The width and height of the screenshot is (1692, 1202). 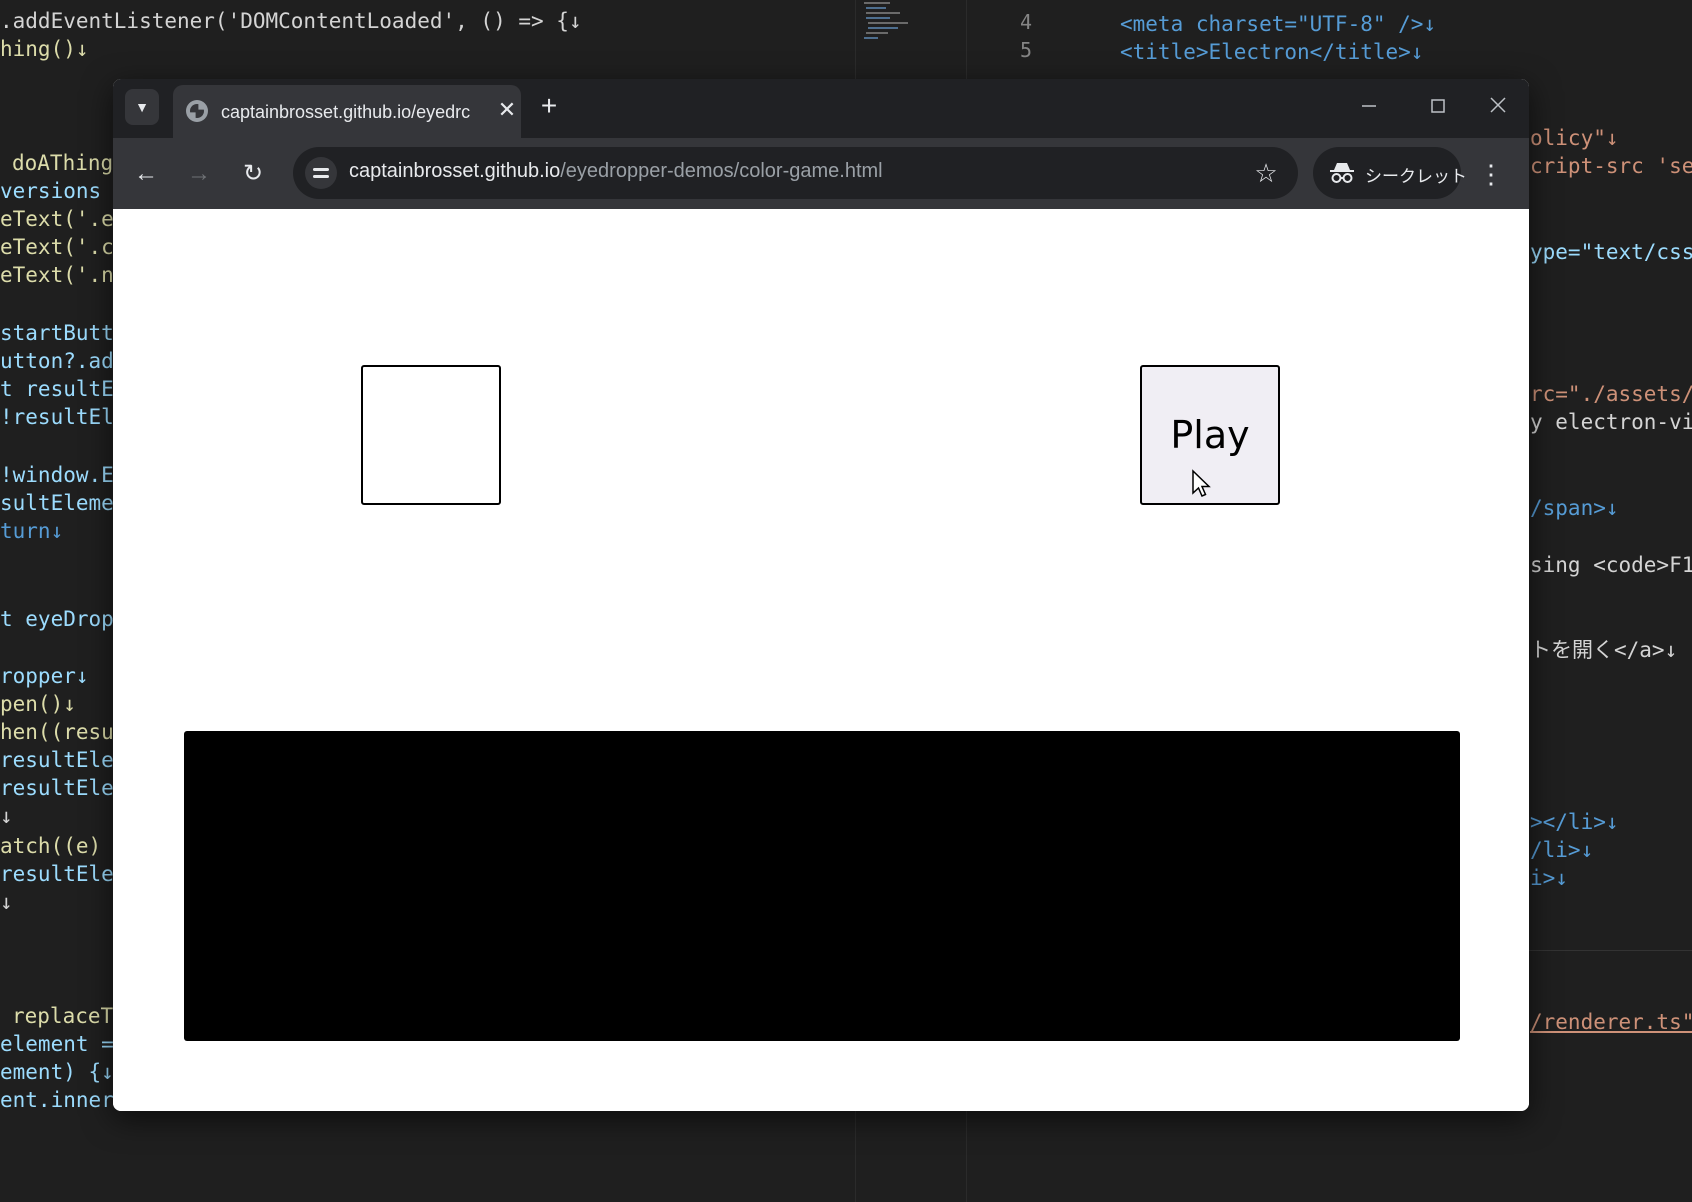 What do you see at coordinates (57, 417) in the screenshot?
I see `code-line: !resultEl` at bounding box center [57, 417].